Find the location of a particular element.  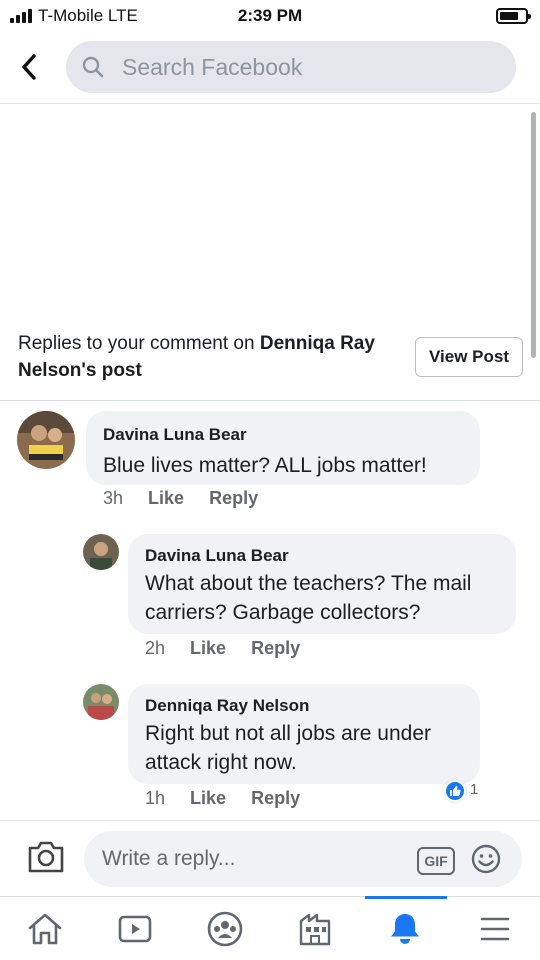

search-input is located at coordinates (312, 67).